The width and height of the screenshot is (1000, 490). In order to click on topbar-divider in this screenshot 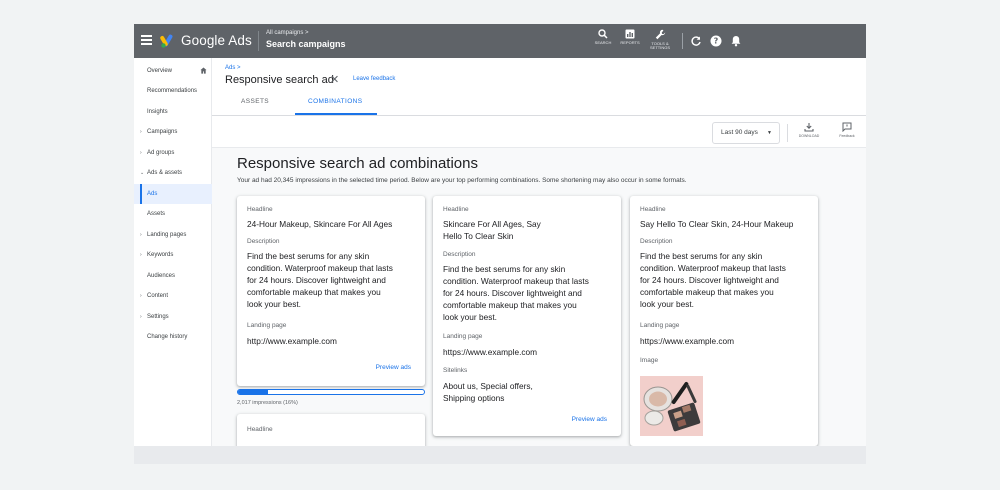, I will do `click(258, 41)`.